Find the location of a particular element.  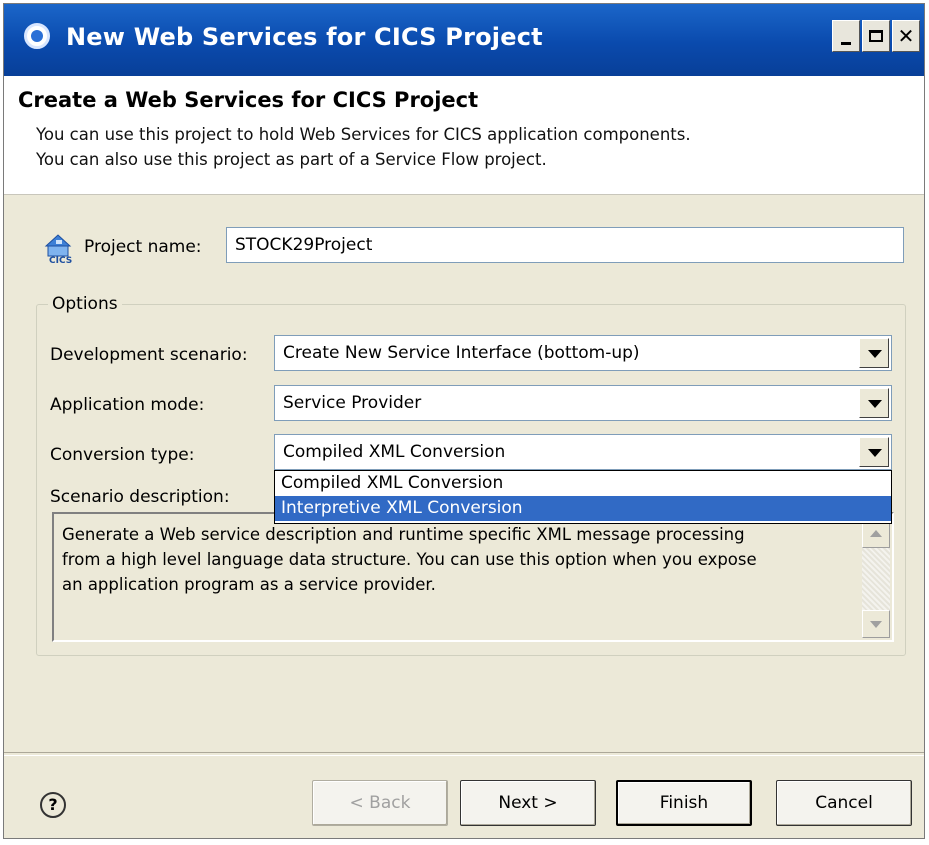

maximize-icon is located at coordinates (876, 36).